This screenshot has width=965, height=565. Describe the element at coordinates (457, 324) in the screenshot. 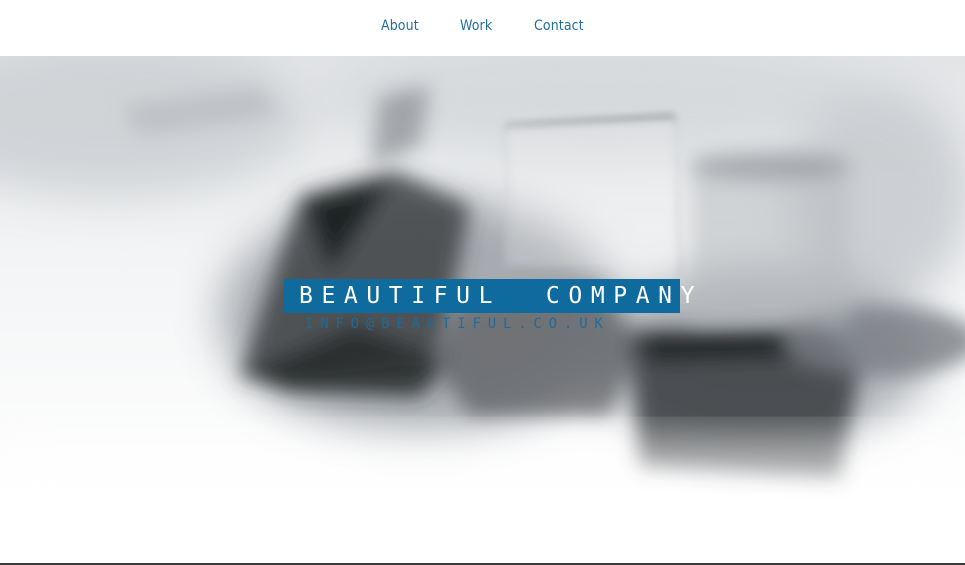

I see `contact-email-link: INFO@BEAUTIFUL.CO.UK` at that location.